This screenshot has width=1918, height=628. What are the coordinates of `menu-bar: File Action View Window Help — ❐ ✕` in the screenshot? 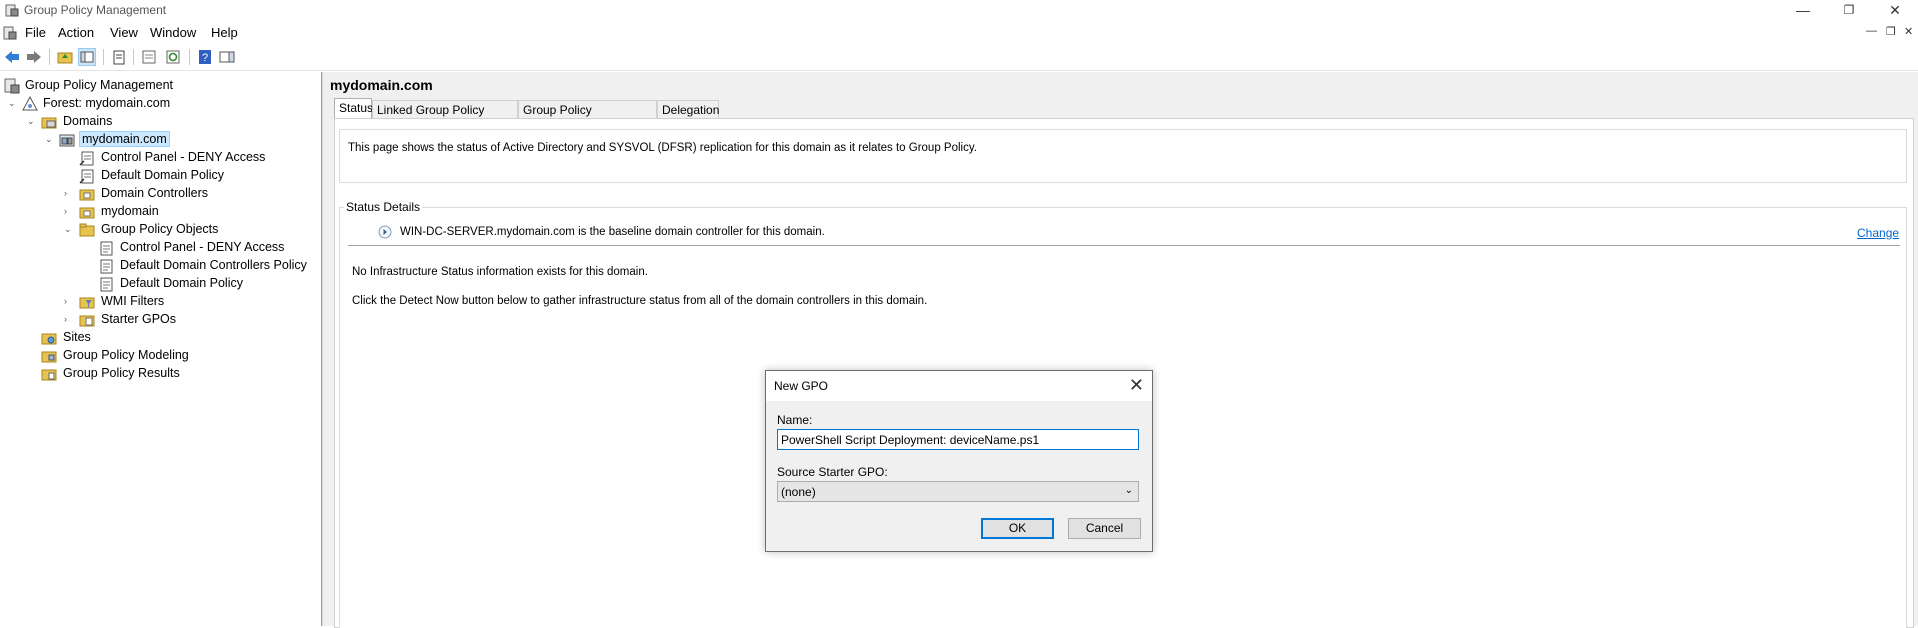 It's located at (959, 33).